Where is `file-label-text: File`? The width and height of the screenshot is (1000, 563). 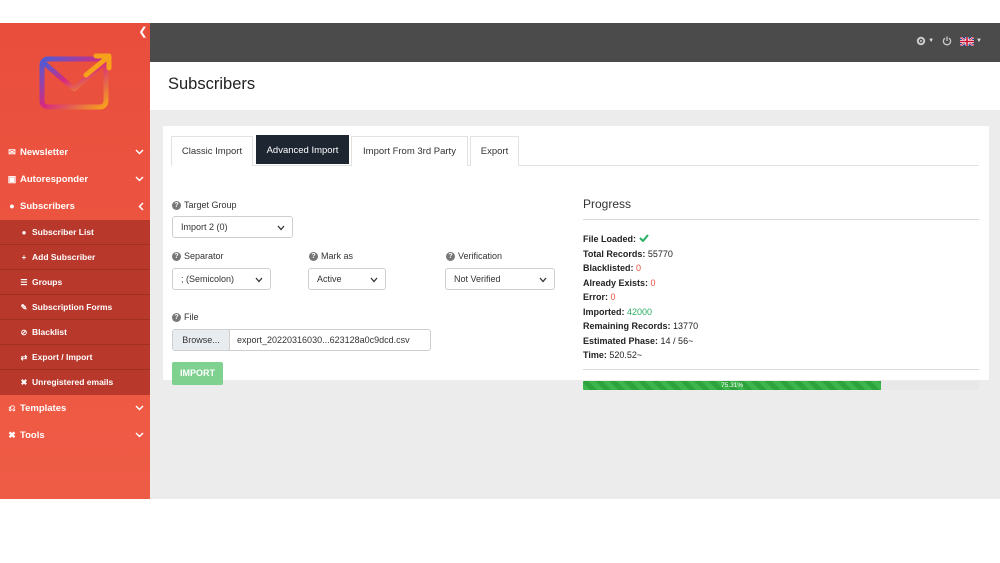
file-label-text: File is located at coordinates (191, 317).